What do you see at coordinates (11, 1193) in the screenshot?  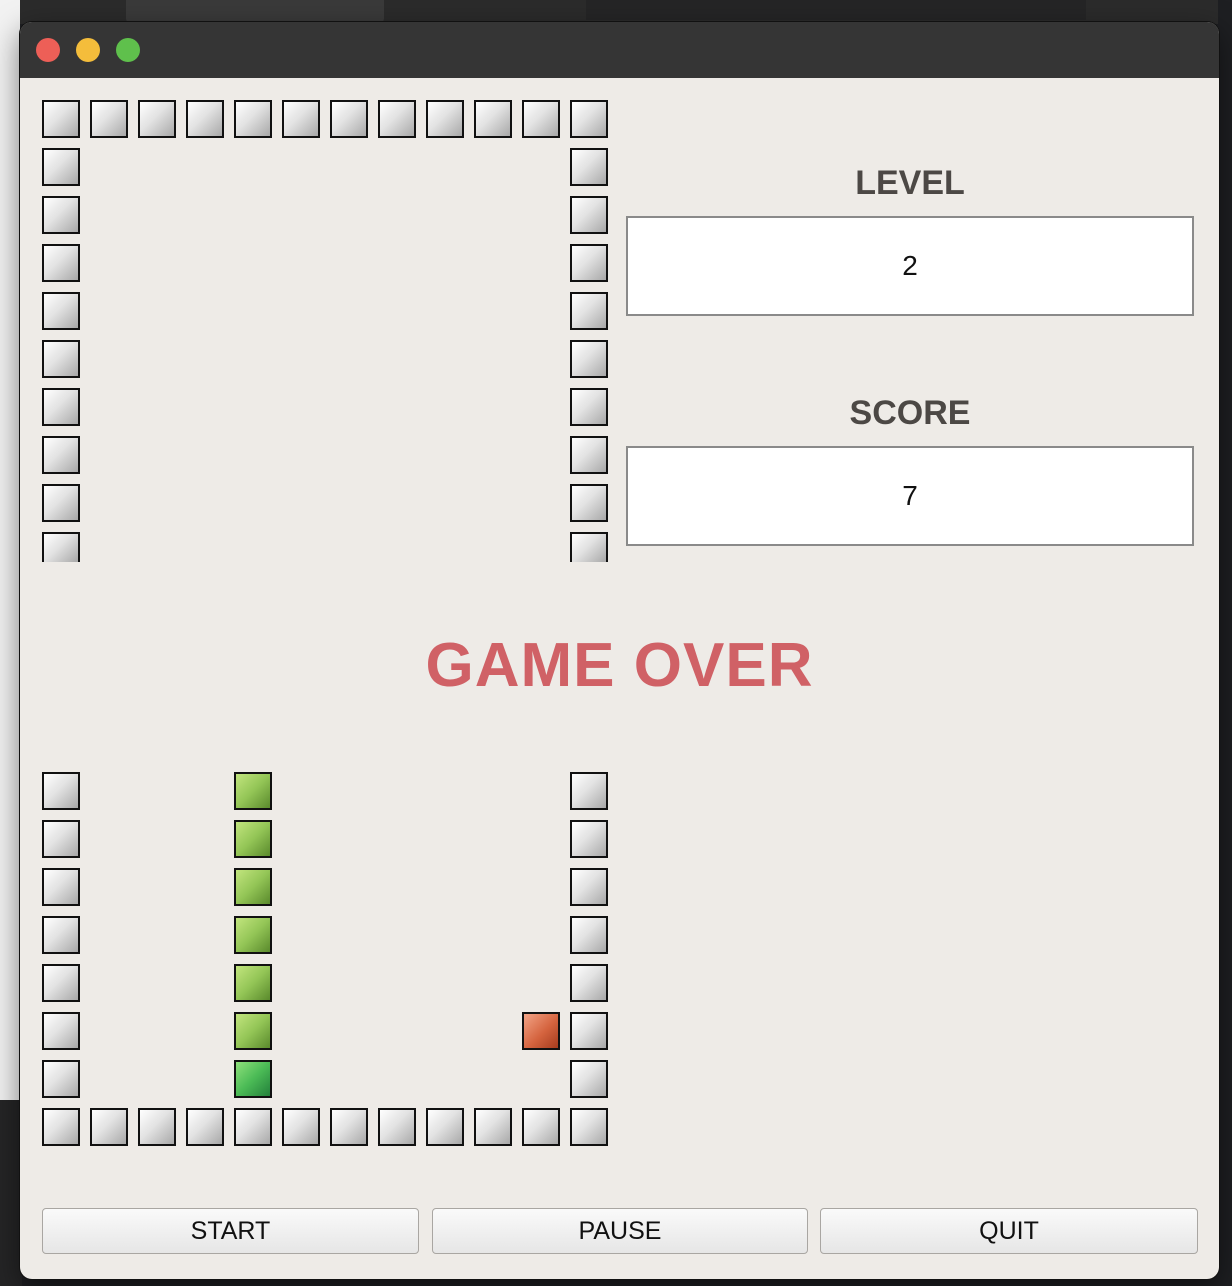 I see `background-left-dark-panel` at bounding box center [11, 1193].